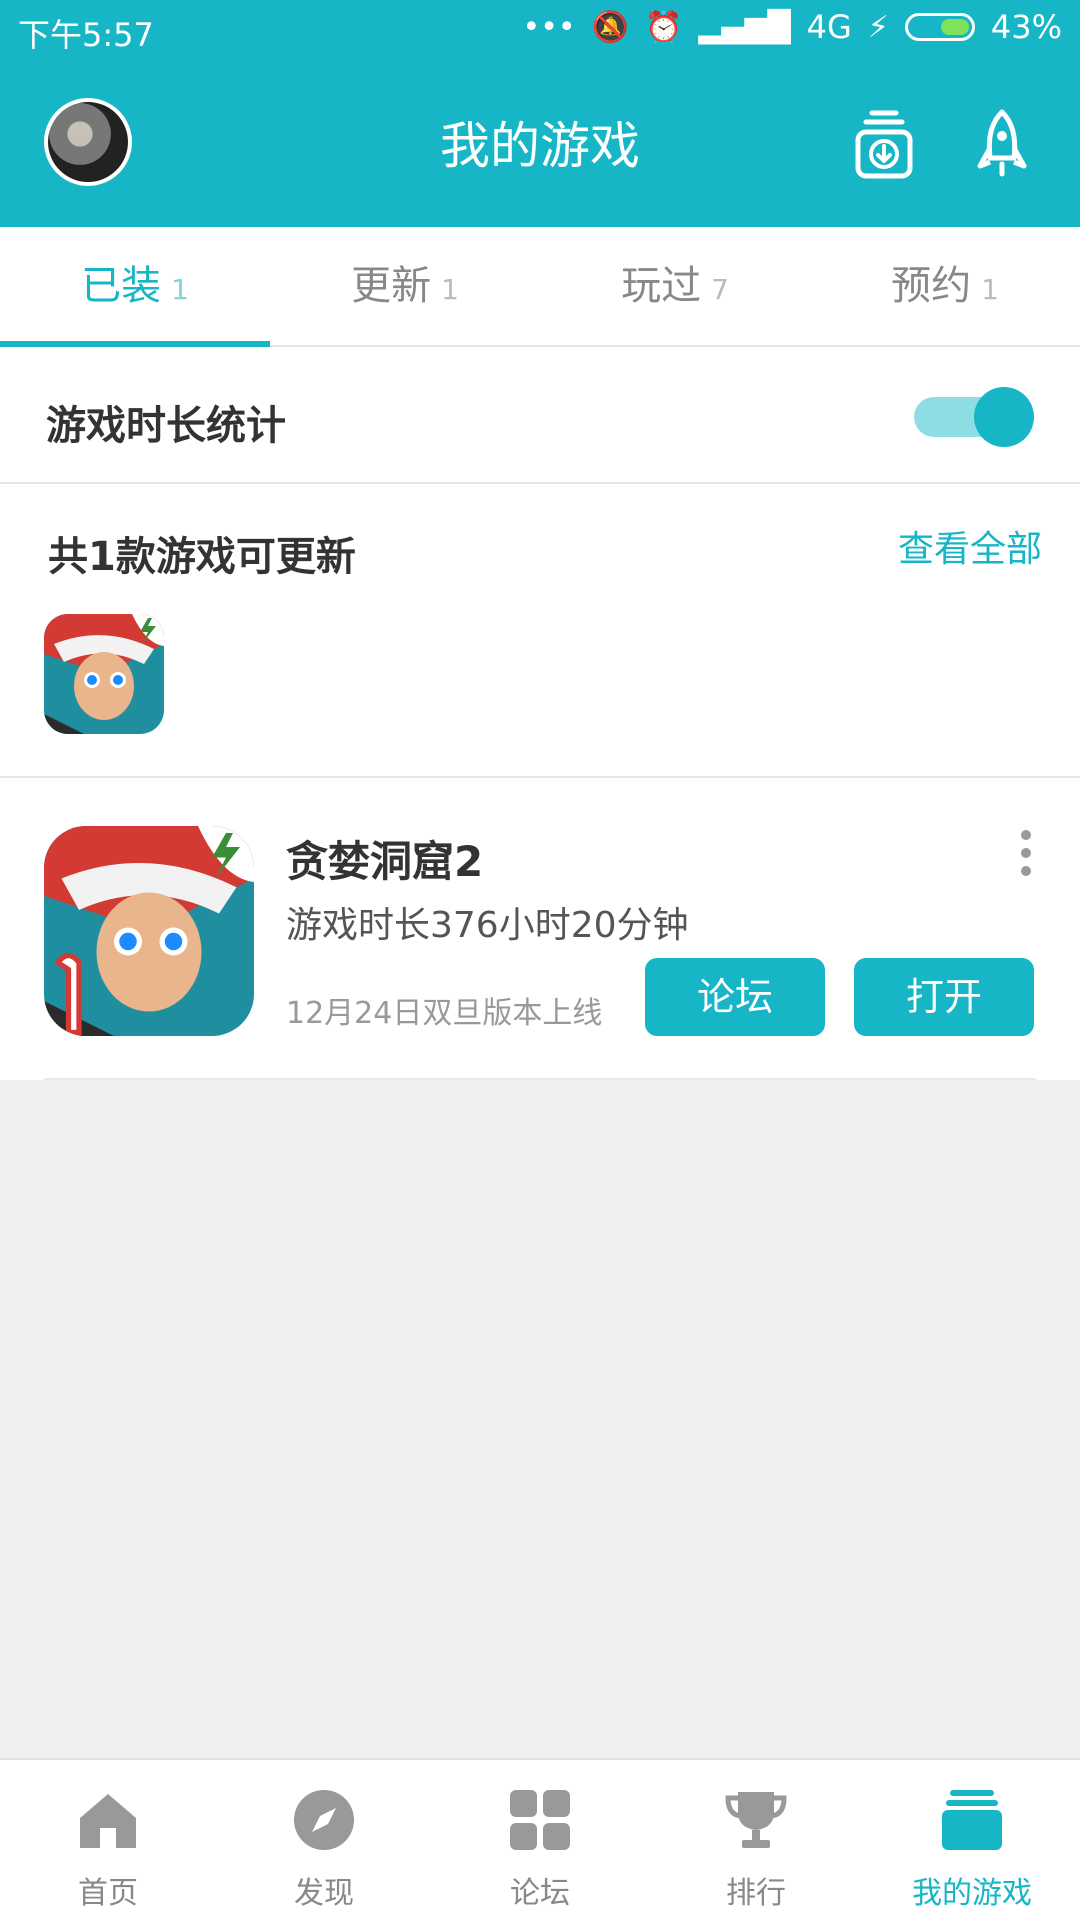 The height and width of the screenshot is (1922, 1080). I want to click on nav-label: 发现, so click(324, 1893).